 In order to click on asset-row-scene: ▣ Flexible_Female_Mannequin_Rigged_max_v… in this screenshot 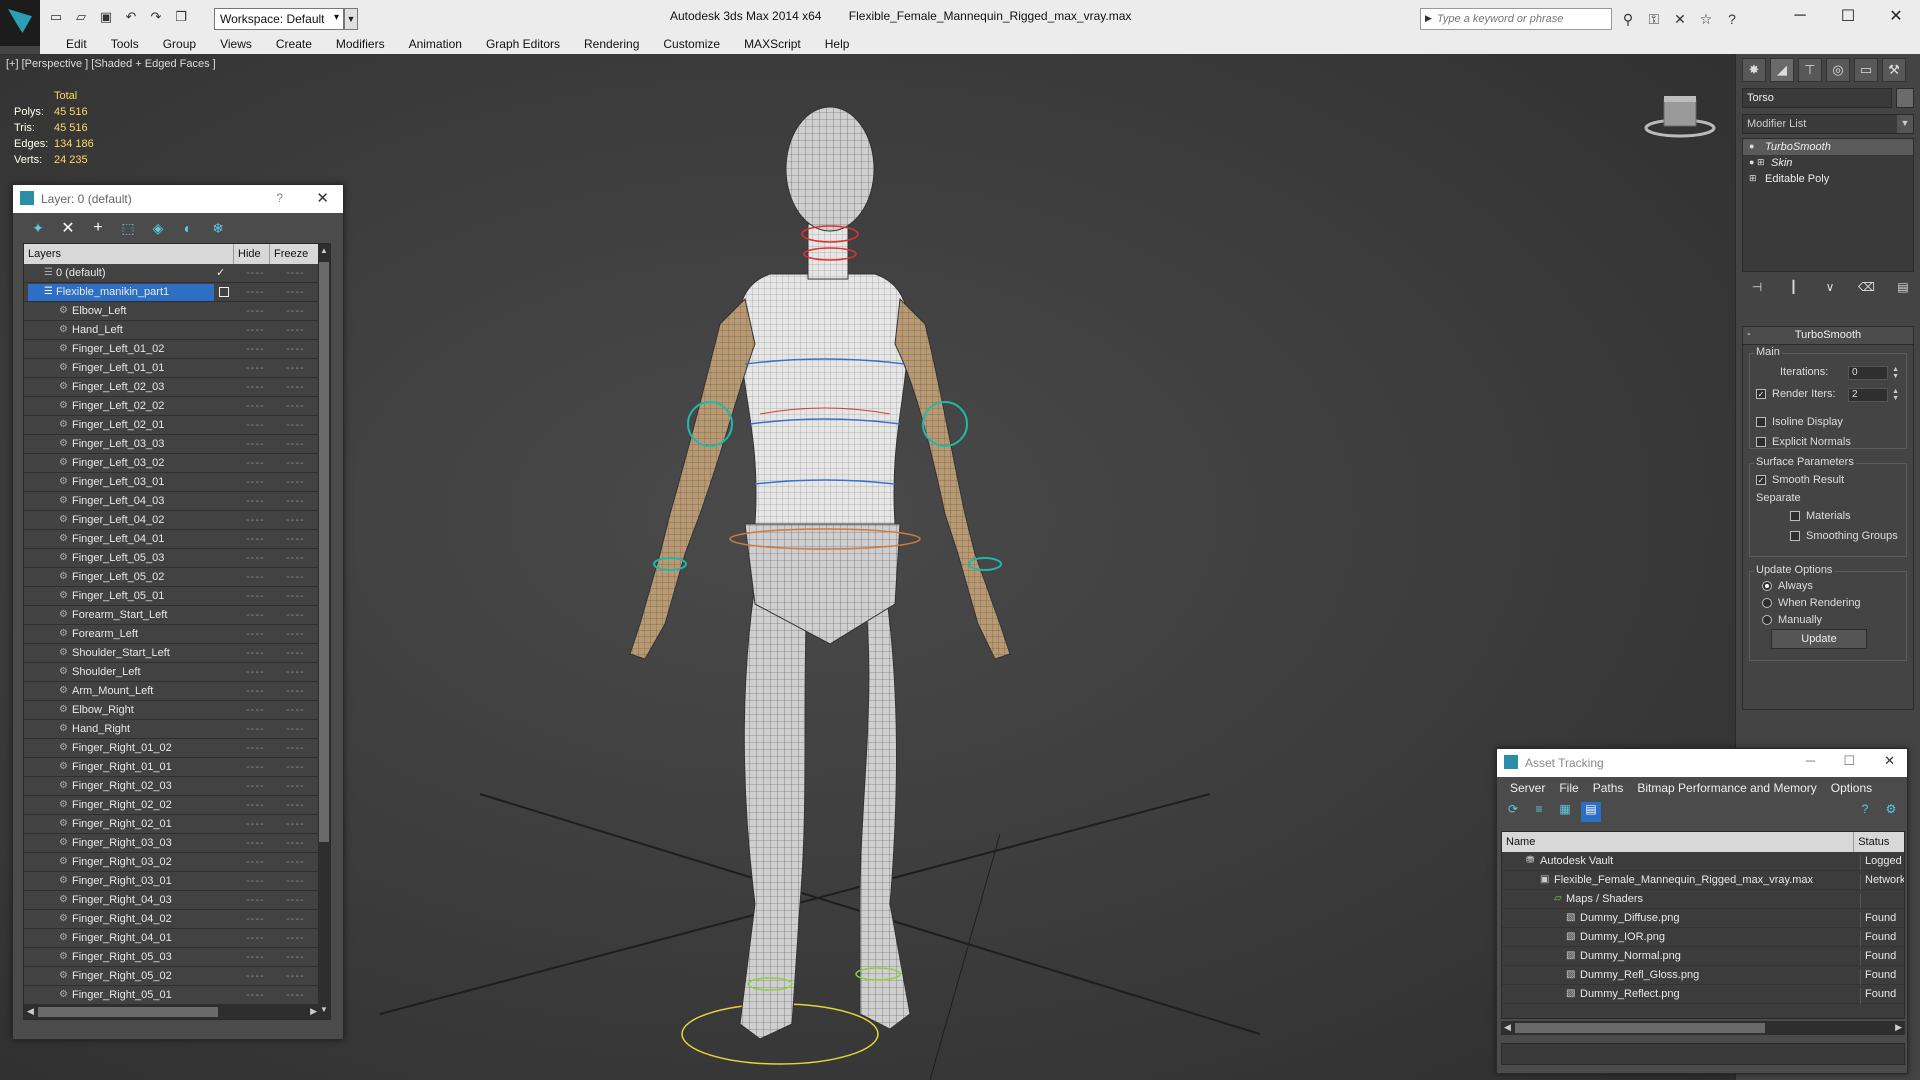, I will do `click(1703, 880)`.